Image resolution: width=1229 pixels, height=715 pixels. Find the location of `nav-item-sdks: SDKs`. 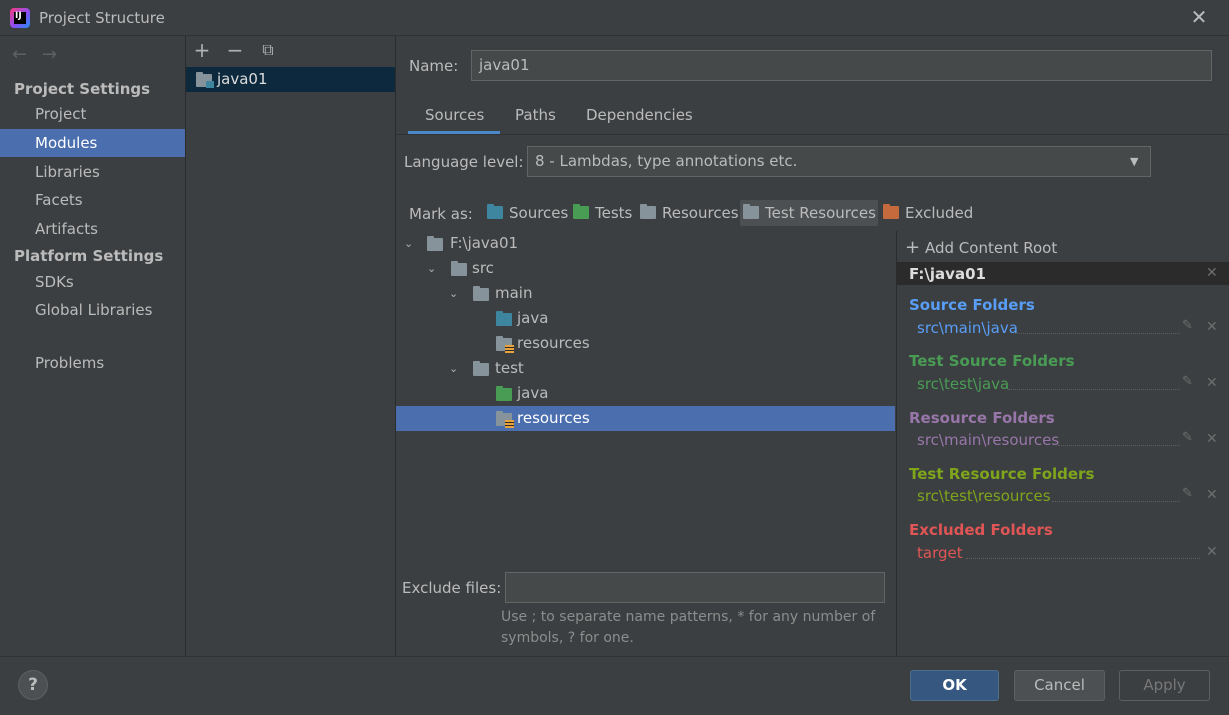

nav-item-sdks: SDKs is located at coordinates (92, 282).